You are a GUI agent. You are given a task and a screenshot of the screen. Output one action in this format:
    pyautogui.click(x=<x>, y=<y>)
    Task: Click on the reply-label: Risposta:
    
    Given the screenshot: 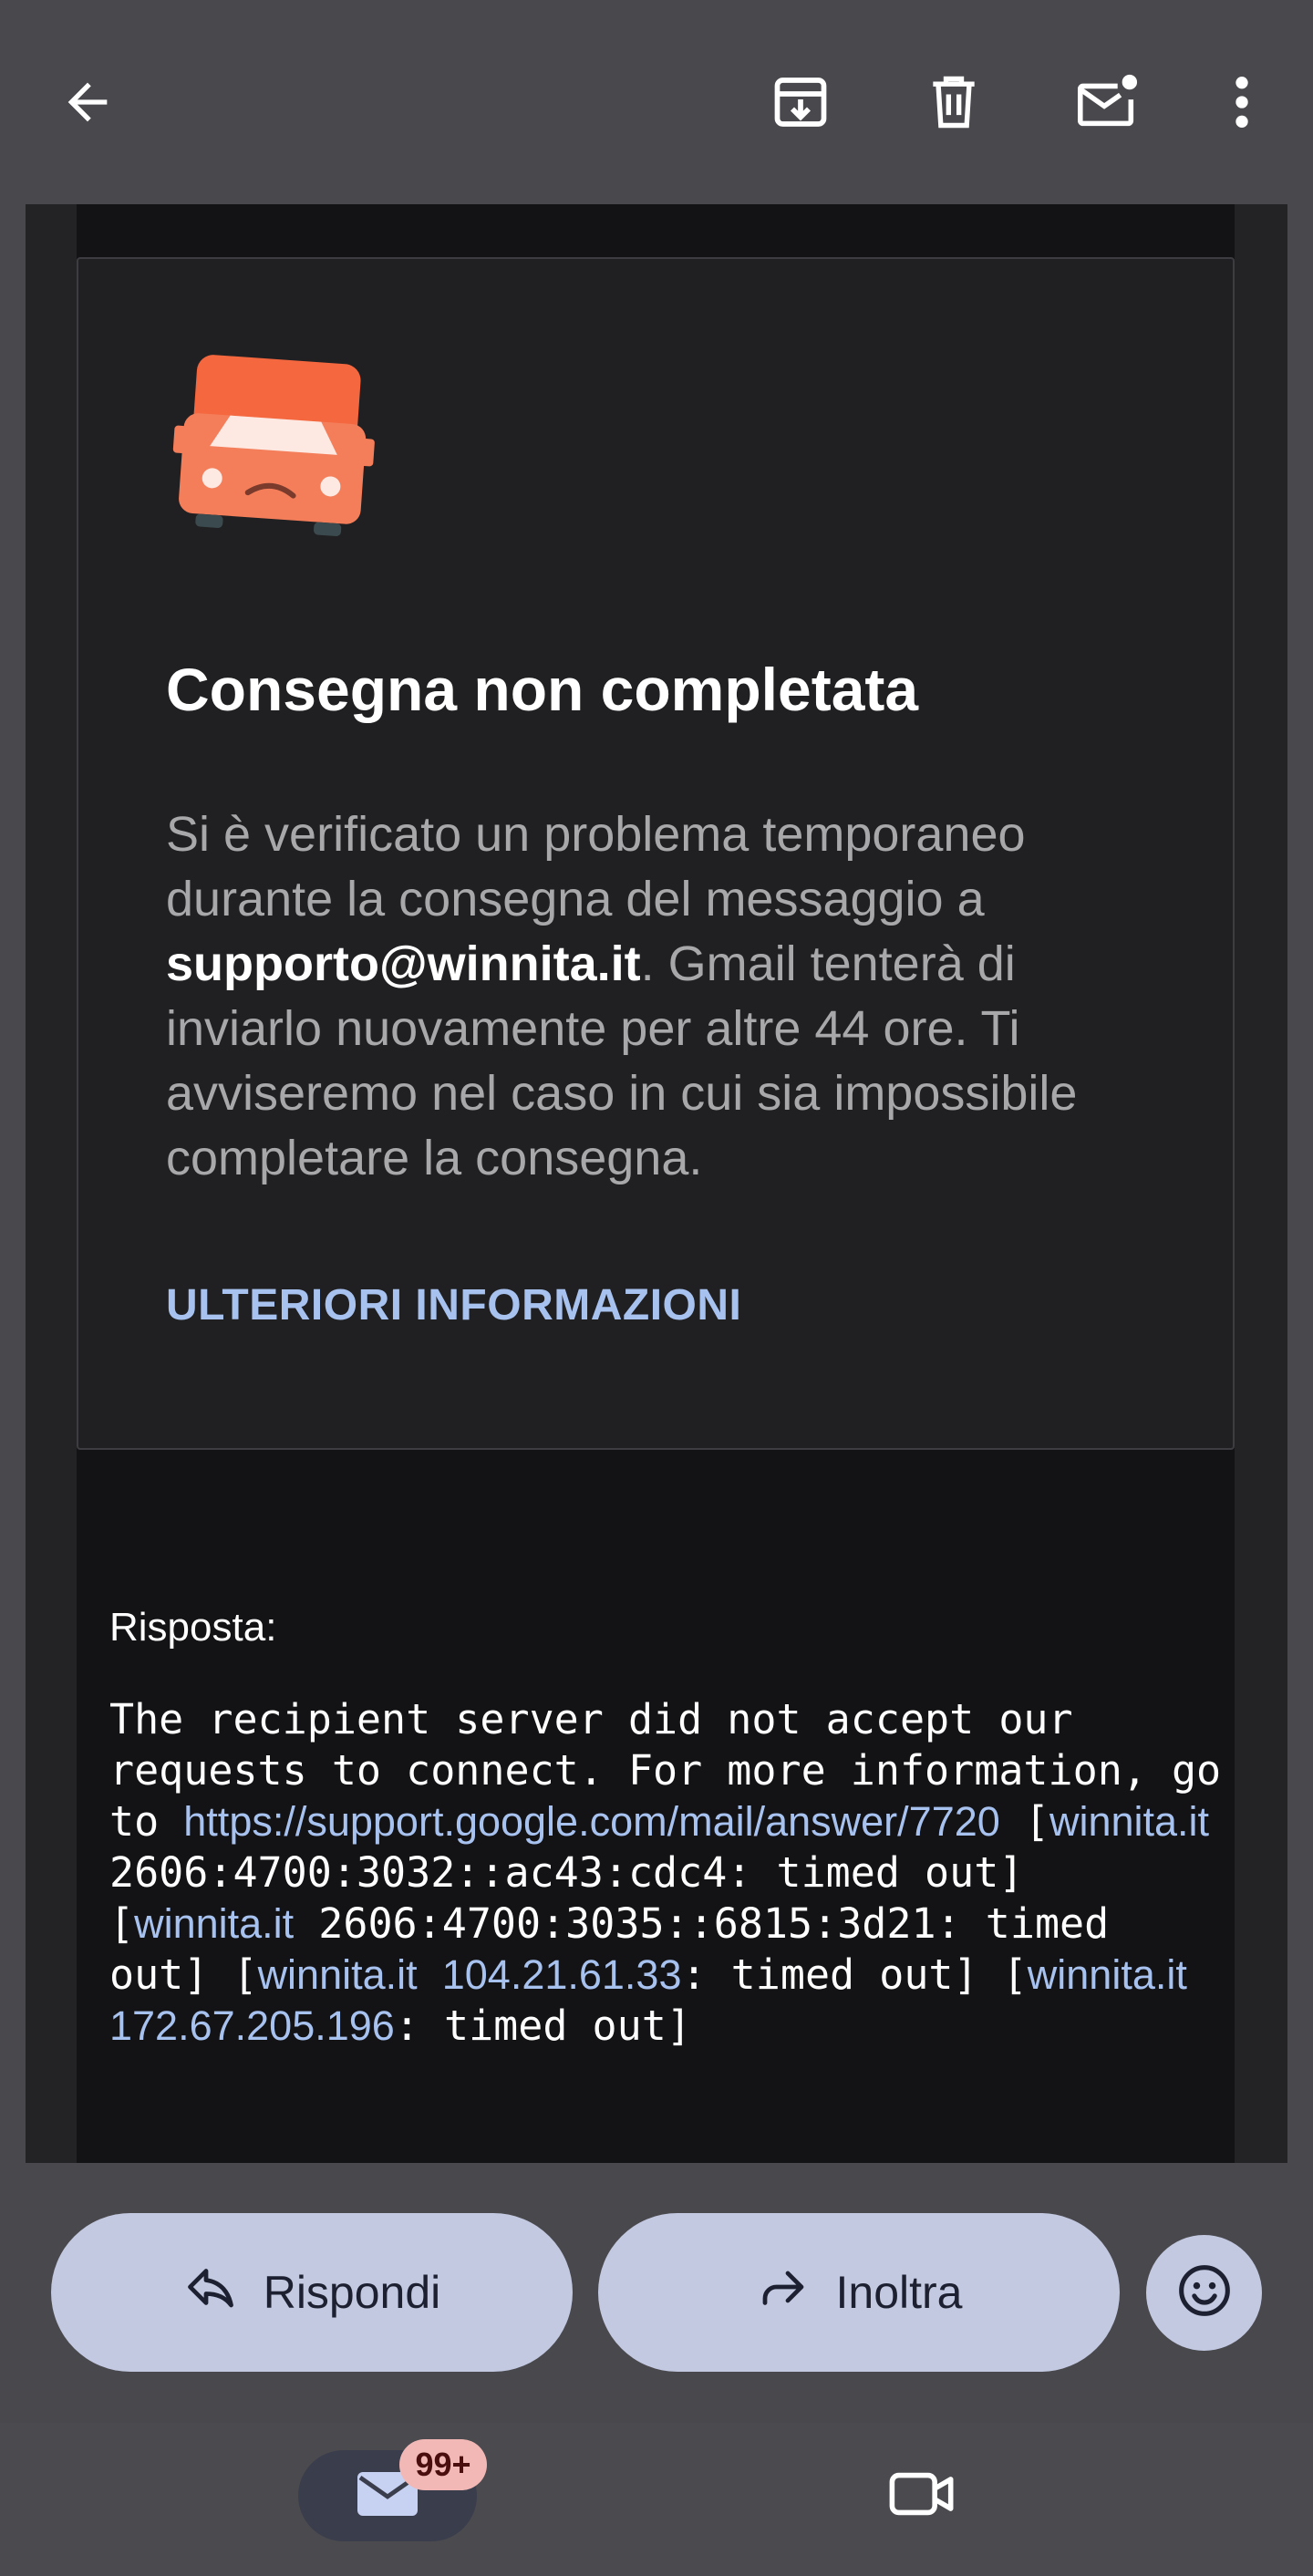 What is the action you would take?
    pyautogui.click(x=193, y=1627)
    